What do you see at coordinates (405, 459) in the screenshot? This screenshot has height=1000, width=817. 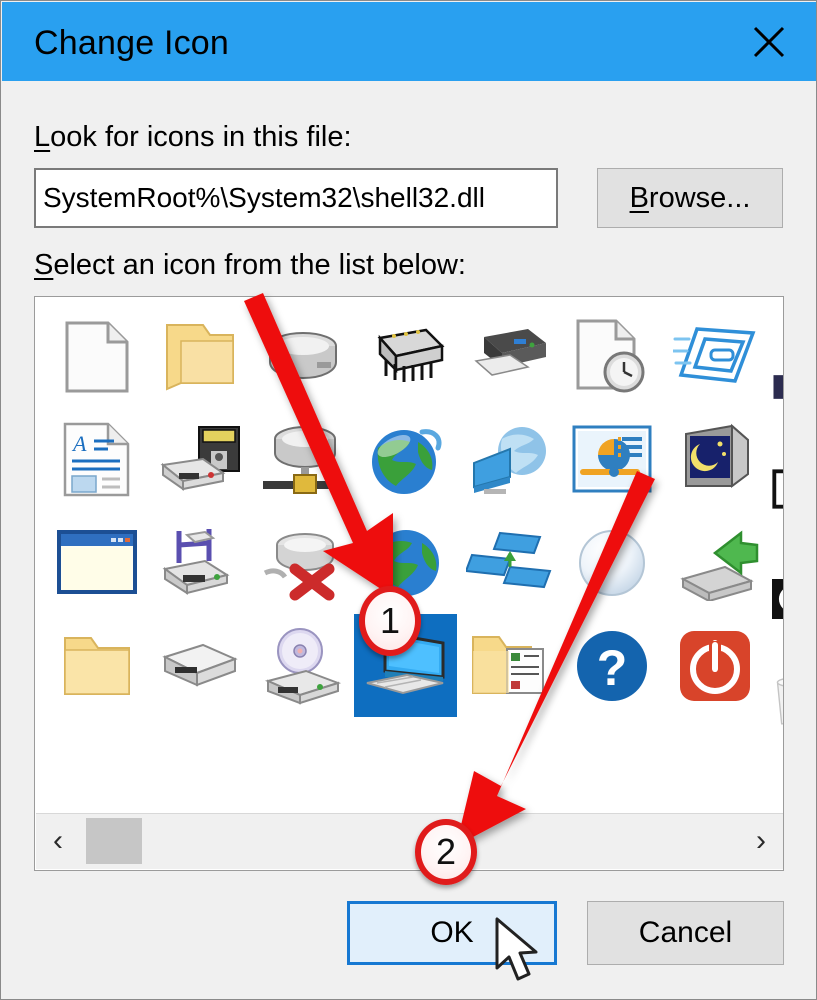 I see `icon-item-internet-globe-icon` at bounding box center [405, 459].